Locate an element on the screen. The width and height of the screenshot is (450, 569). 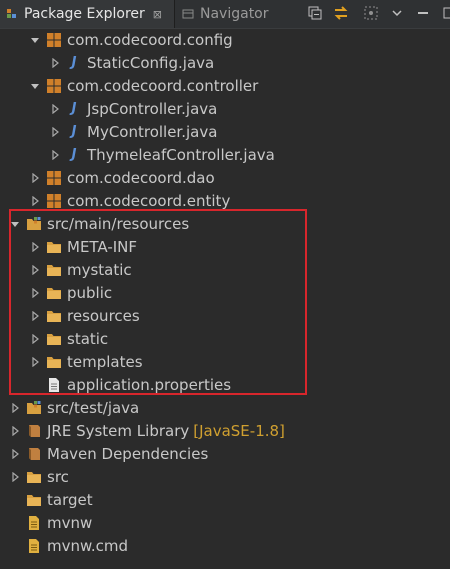
view-tab-bar: Package Explorer ⊠ Navigator is located at coordinates (225, 14).